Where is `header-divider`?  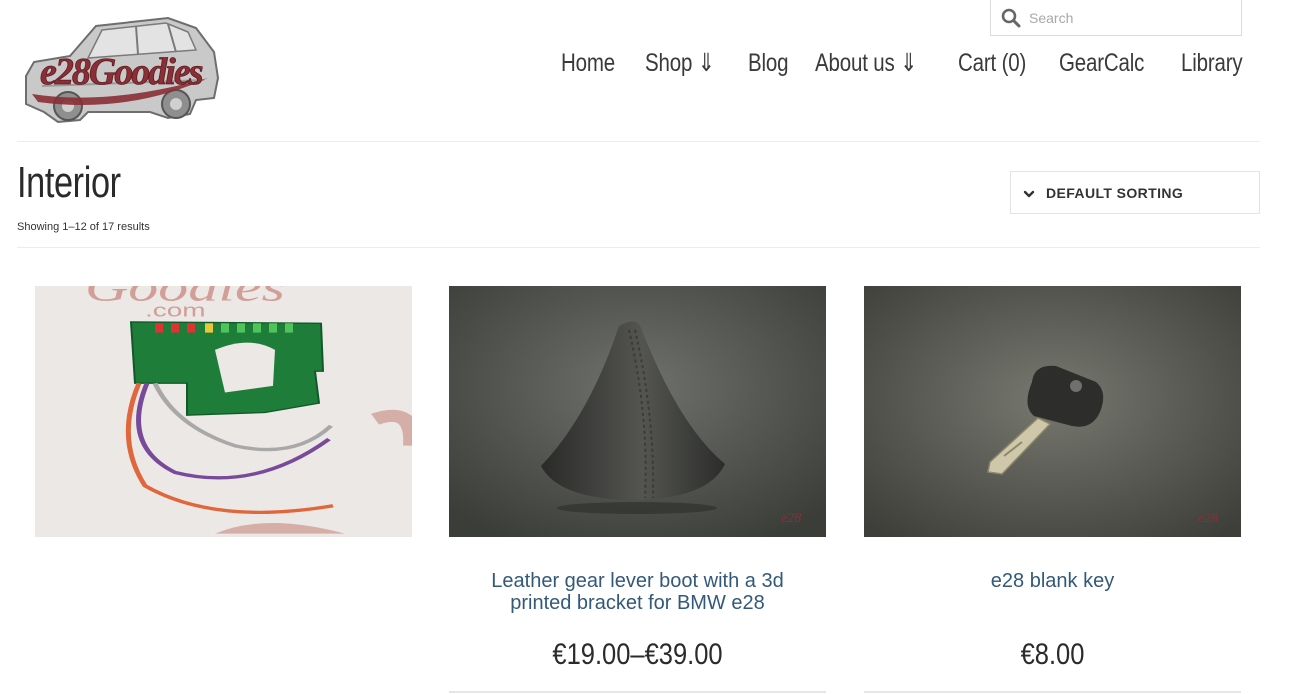
header-divider is located at coordinates (638, 141).